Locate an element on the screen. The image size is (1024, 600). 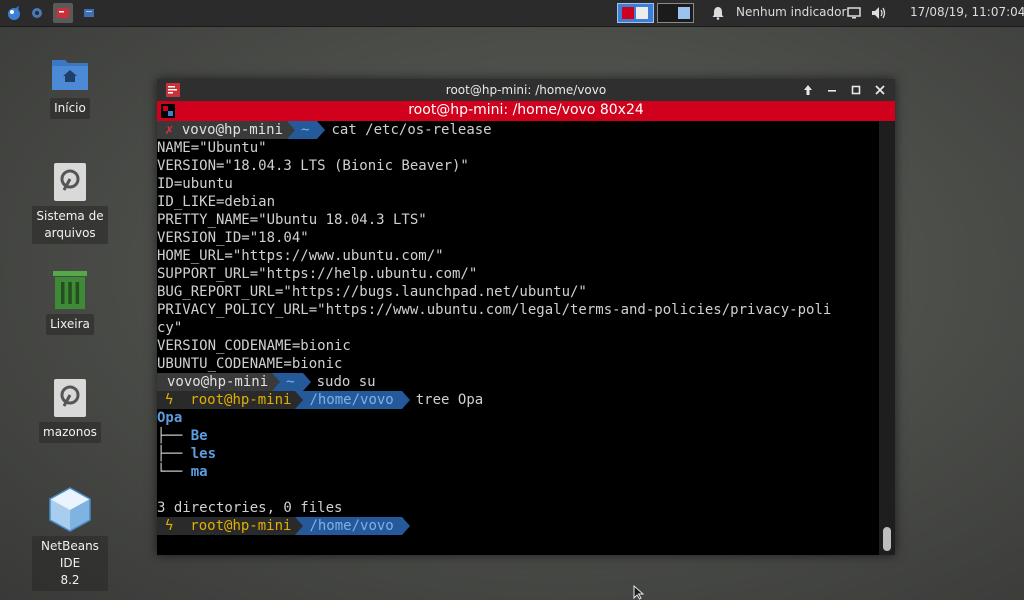
top-panel: Nenhum indicador 17/08/19, 11:07:04 is located at coordinates (512, 13).